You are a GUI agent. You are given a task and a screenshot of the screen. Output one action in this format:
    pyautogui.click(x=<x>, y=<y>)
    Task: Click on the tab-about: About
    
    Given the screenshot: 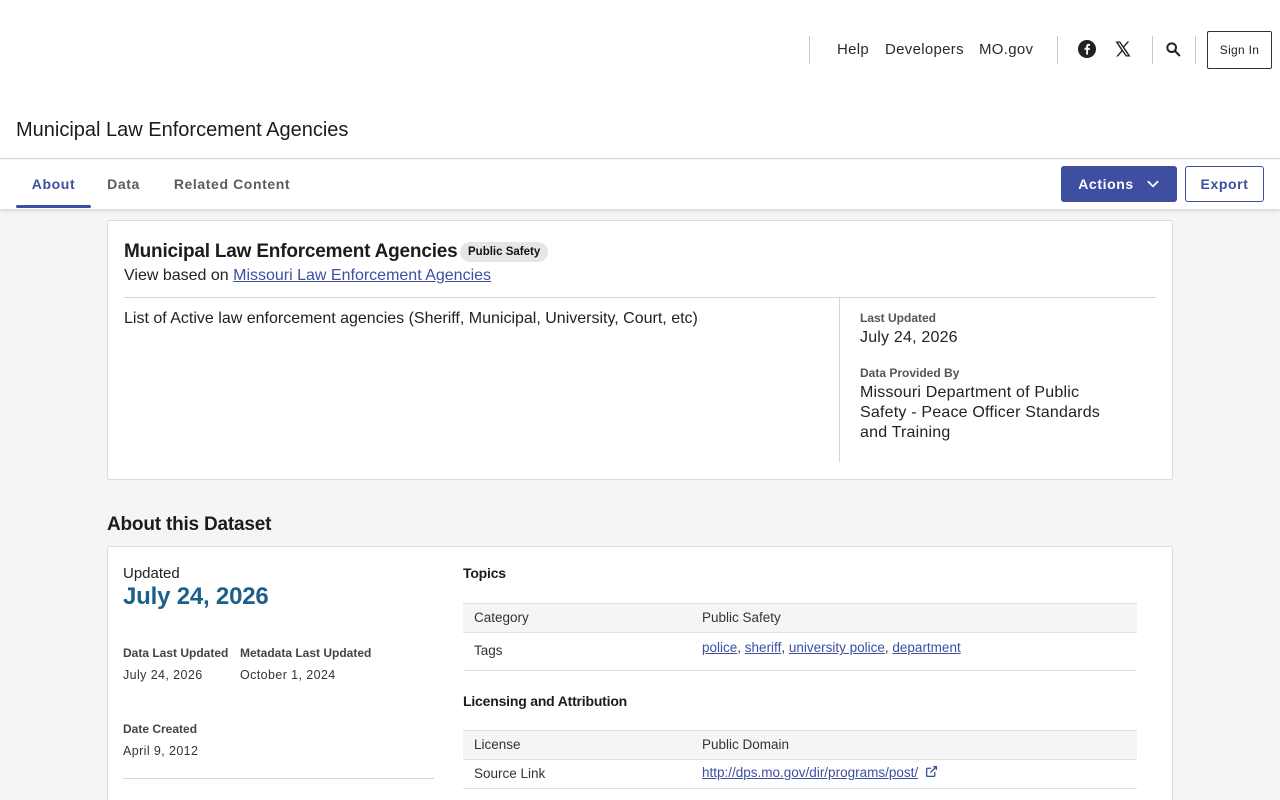 What is the action you would take?
    pyautogui.click(x=53, y=184)
    